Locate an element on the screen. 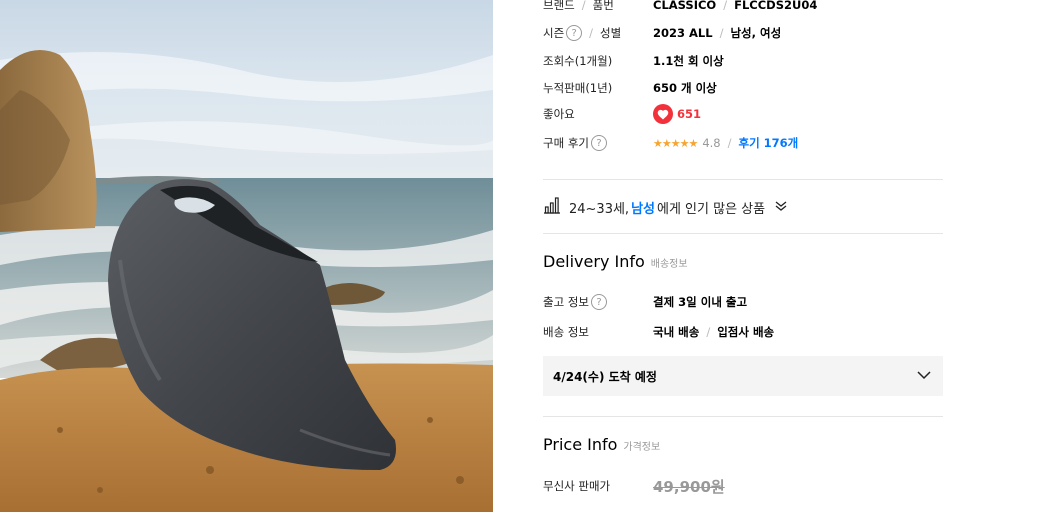 The width and height of the screenshot is (1038, 512). delivery-section-title: Delivery Info 배송정보 is located at coordinates (615, 261).